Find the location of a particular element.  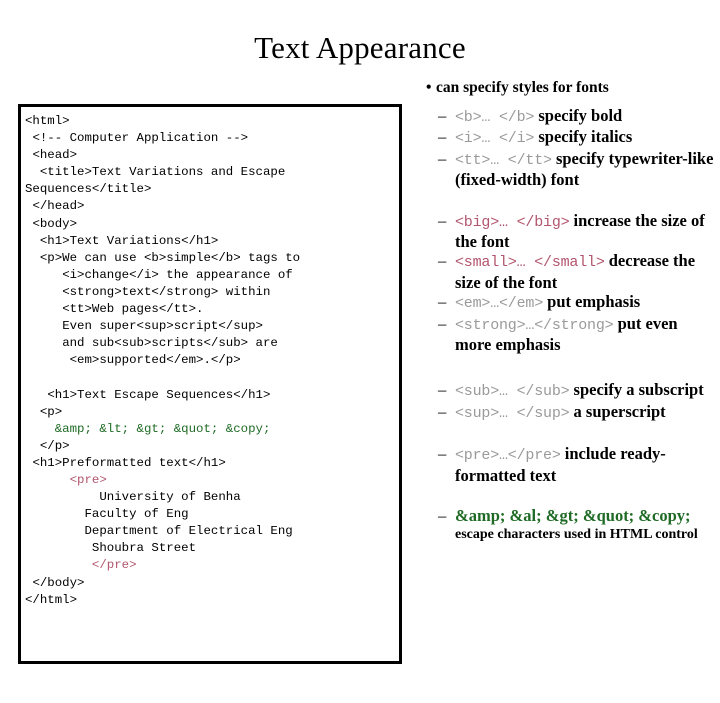

bullet-item: – <em>…</em> put emphasis is located at coordinates (570, 302).